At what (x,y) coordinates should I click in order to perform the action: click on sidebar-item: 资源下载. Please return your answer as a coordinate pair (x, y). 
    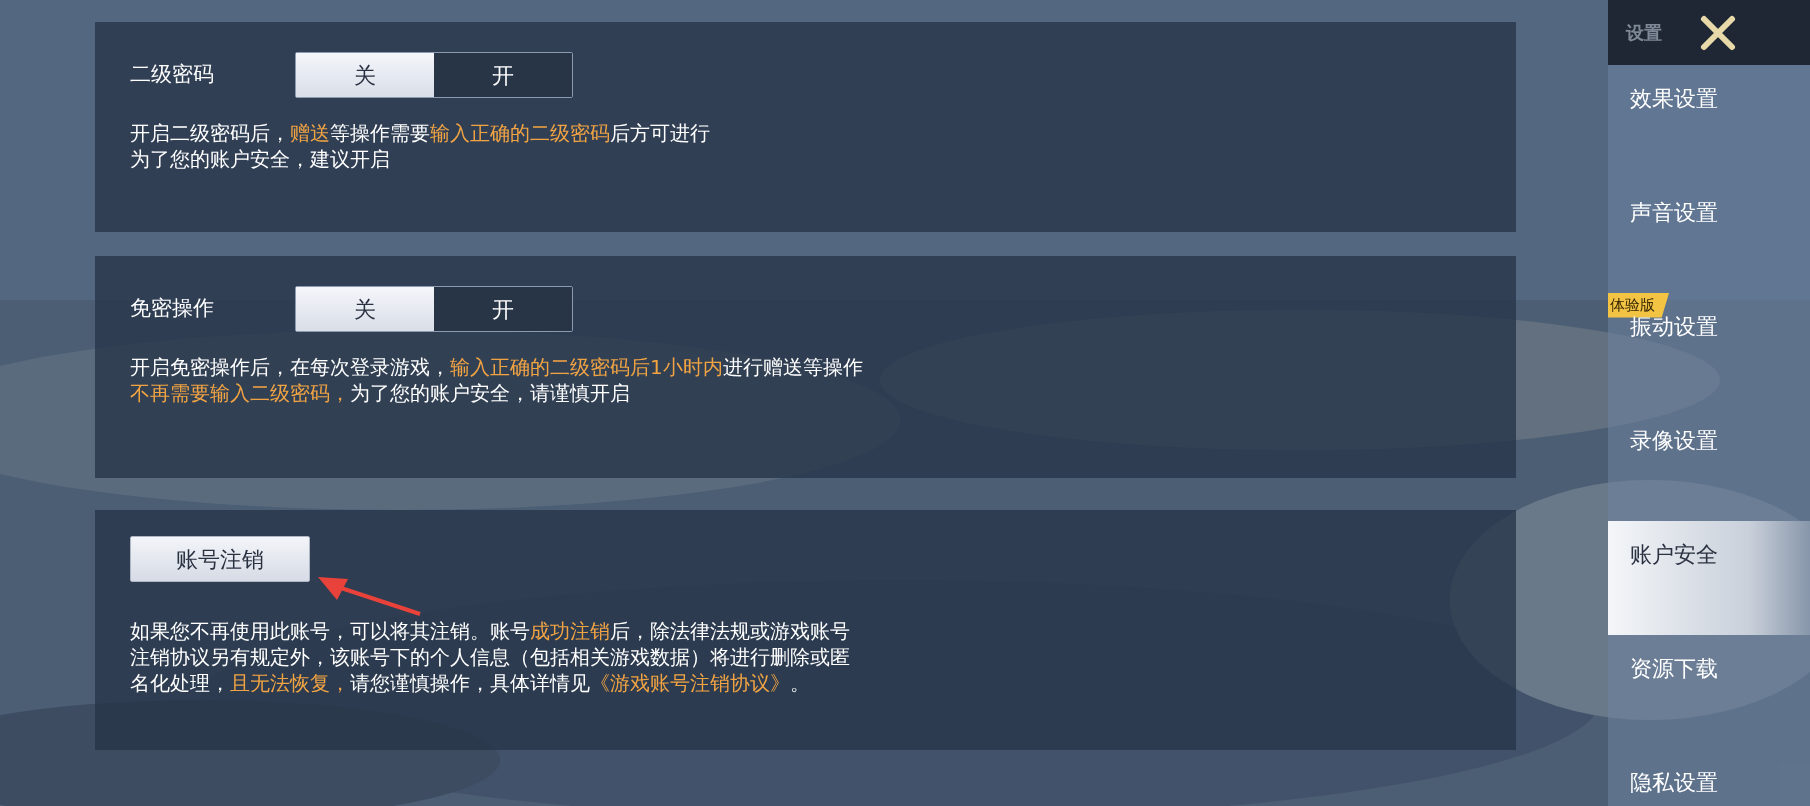
    Looking at the image, I should click on (1709, 692).